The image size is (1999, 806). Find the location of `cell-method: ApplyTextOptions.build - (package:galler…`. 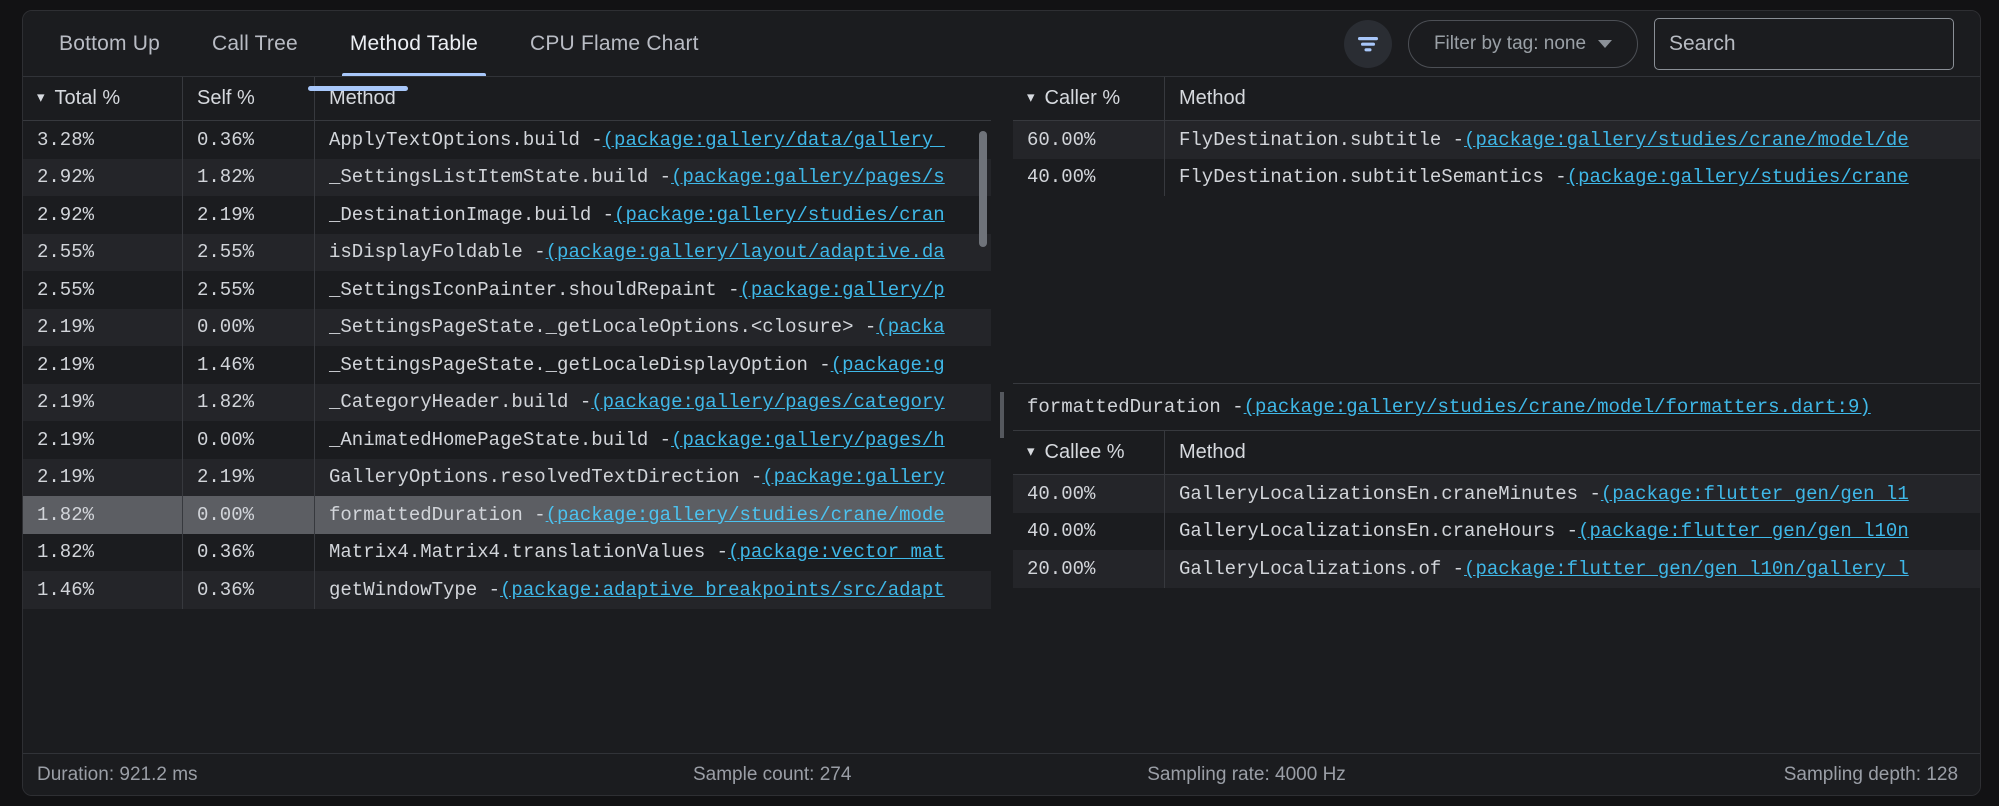

cell-method: ApplyTextOptions.build - (package:galler… is located at coordinates (653, 140).